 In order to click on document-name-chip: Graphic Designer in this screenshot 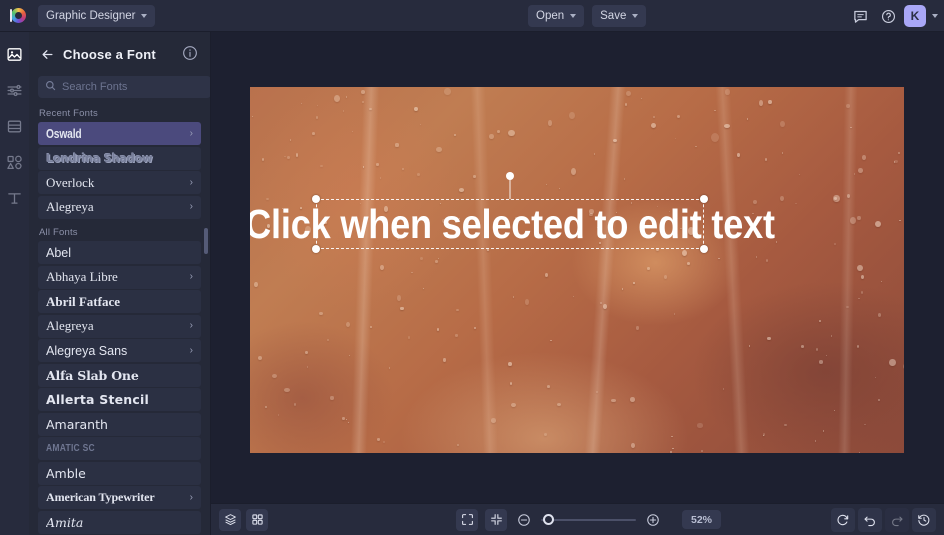, I will do `click(97, 15)`.